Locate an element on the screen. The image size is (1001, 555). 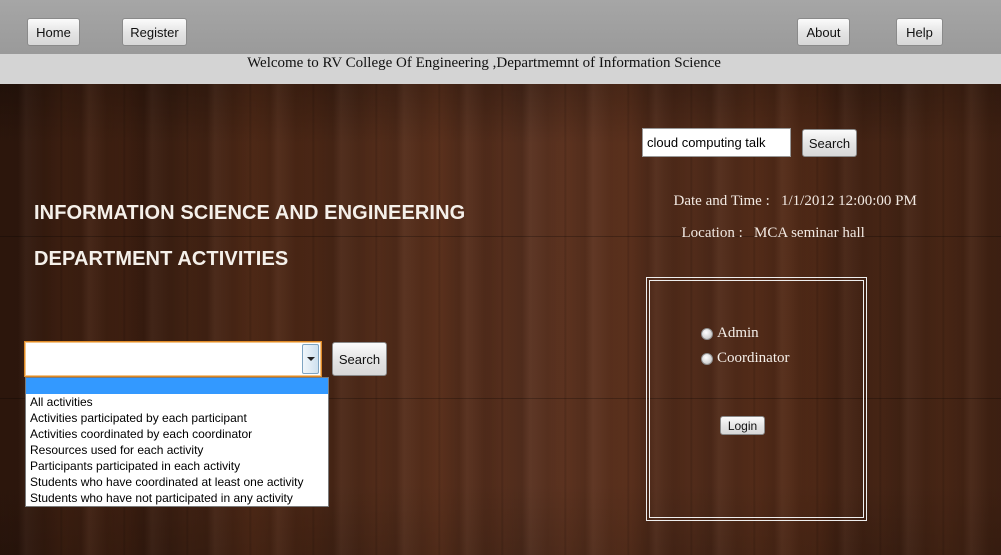
activity-option-blank is located at coordinates (177, 386).